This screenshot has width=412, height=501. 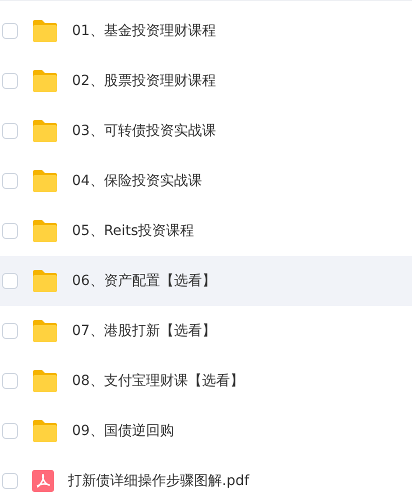 What do you see at coordinates (123, 431) in the screenshot?
I see `file-name: 09、国债逆回购` at bounding box center [123, 431].